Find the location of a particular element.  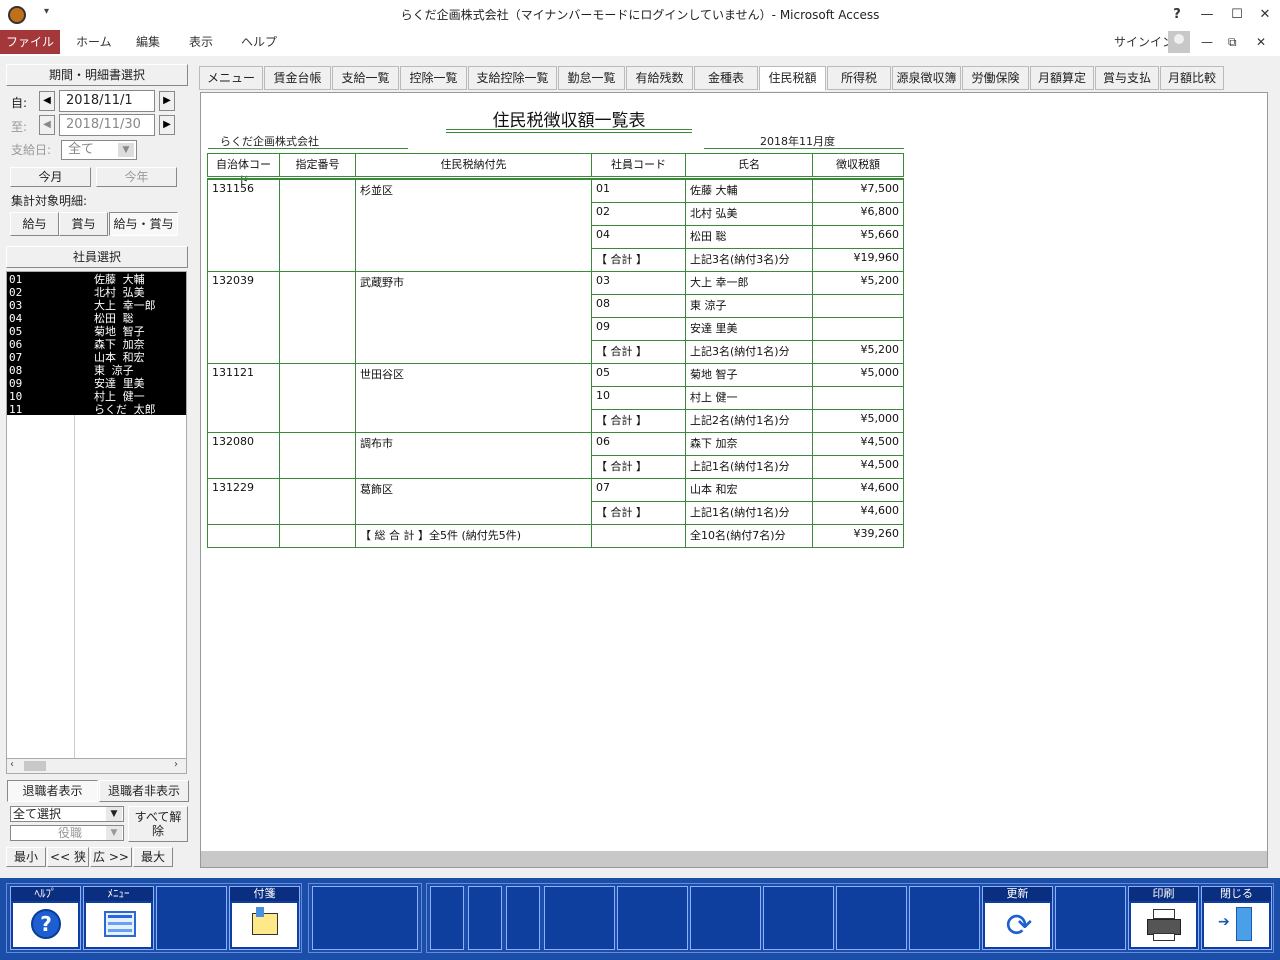

to-next-icon: ▶ is located at coordinates (167, 125).